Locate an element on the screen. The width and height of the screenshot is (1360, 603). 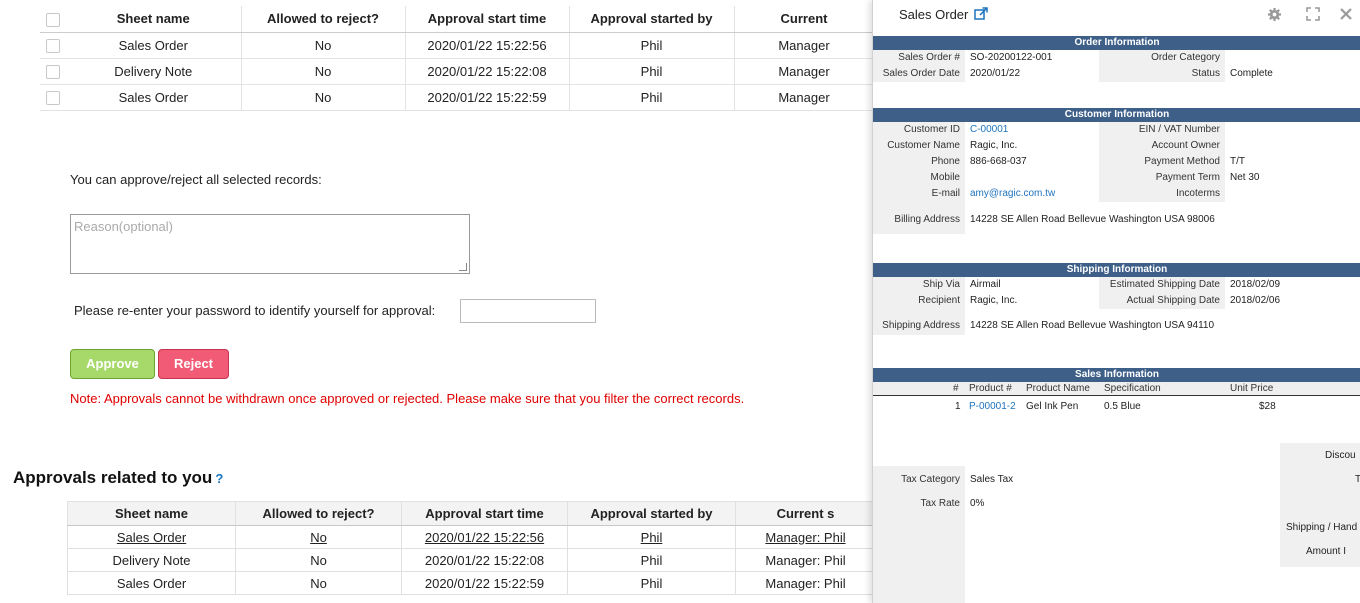
label-column-bg is located at coordinates (919, 534).